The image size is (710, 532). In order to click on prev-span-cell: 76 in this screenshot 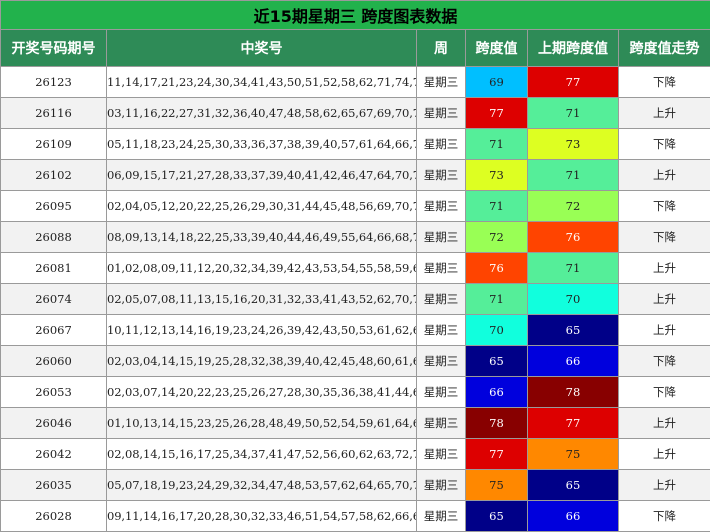, I will do `click(573, 237)`.